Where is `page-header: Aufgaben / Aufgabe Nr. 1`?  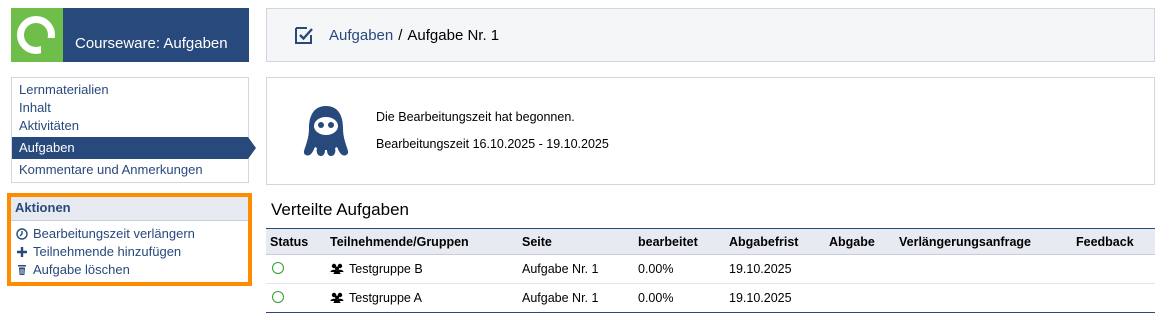 page-header: Aufgaben / Aufgabe Nr. 1 is located at coordinates (710, 35).